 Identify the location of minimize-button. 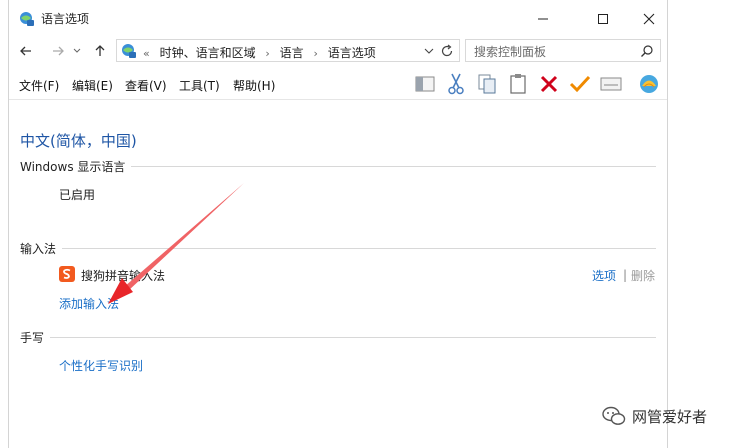
(543, 19).